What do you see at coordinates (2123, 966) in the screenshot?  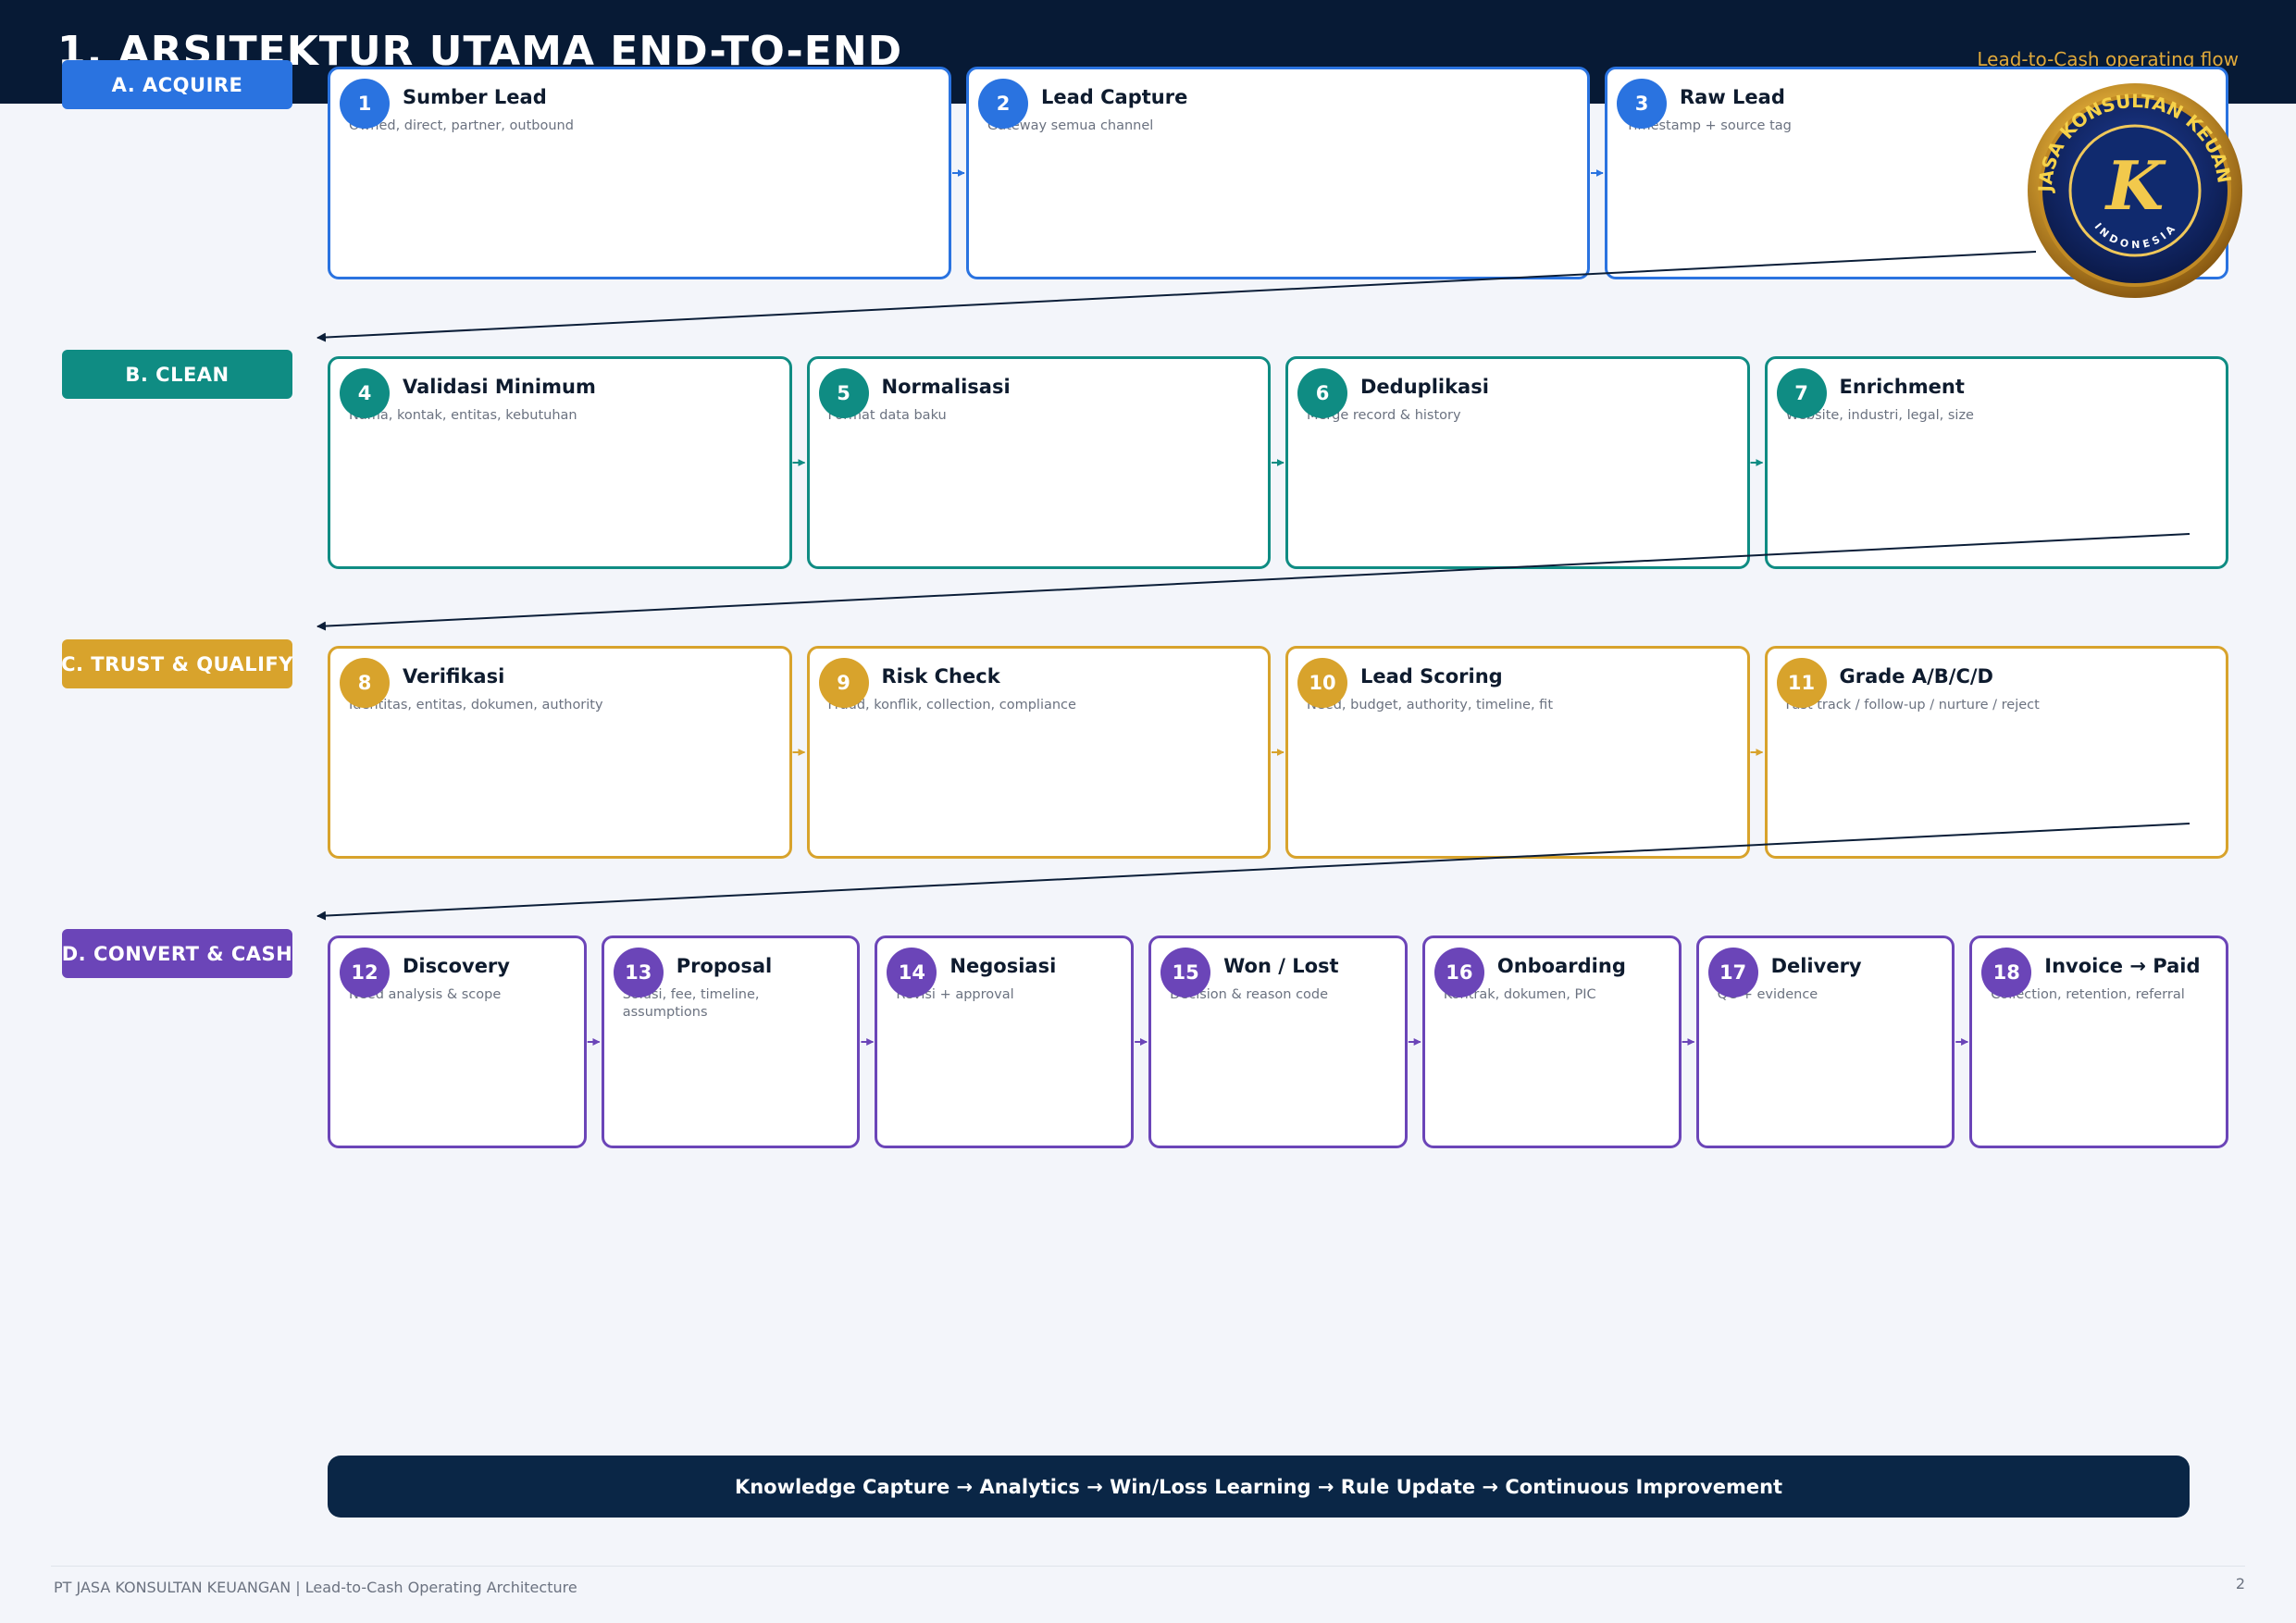 I see `step-title: Invoice → Paid` at bounding box center [2123, 966].